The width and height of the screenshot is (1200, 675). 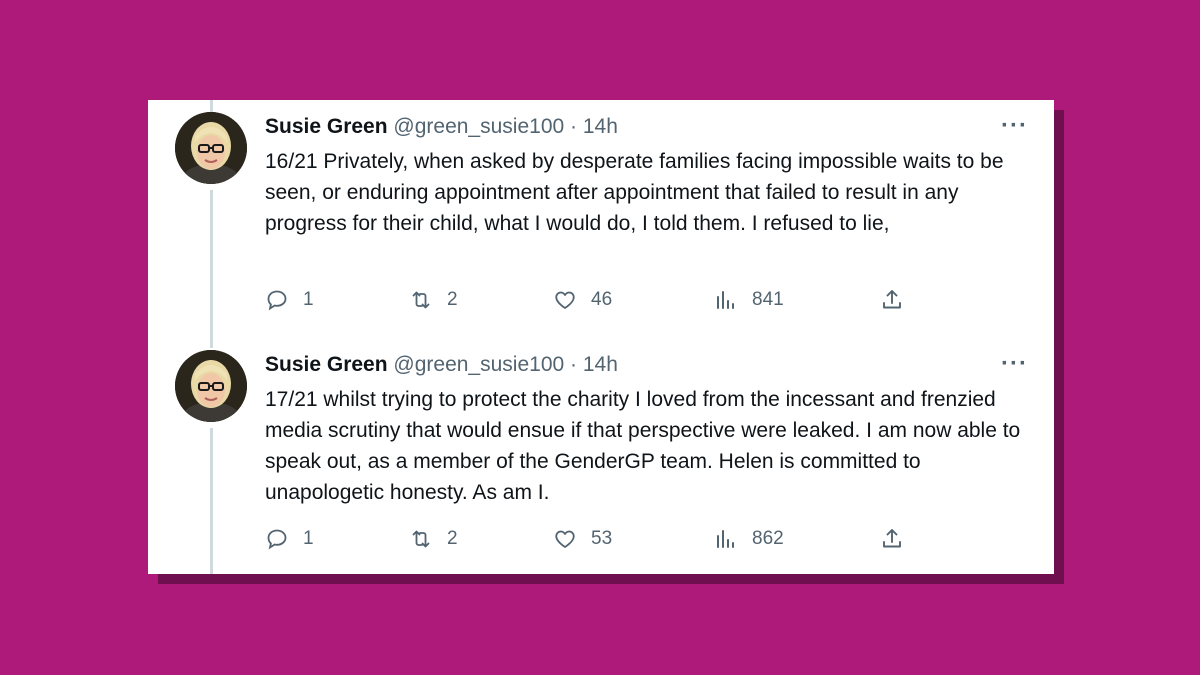 What do you see at coordinates (768, 538) in the screenshot?
I see `view-count: 862` at bounding box center [768, 538].